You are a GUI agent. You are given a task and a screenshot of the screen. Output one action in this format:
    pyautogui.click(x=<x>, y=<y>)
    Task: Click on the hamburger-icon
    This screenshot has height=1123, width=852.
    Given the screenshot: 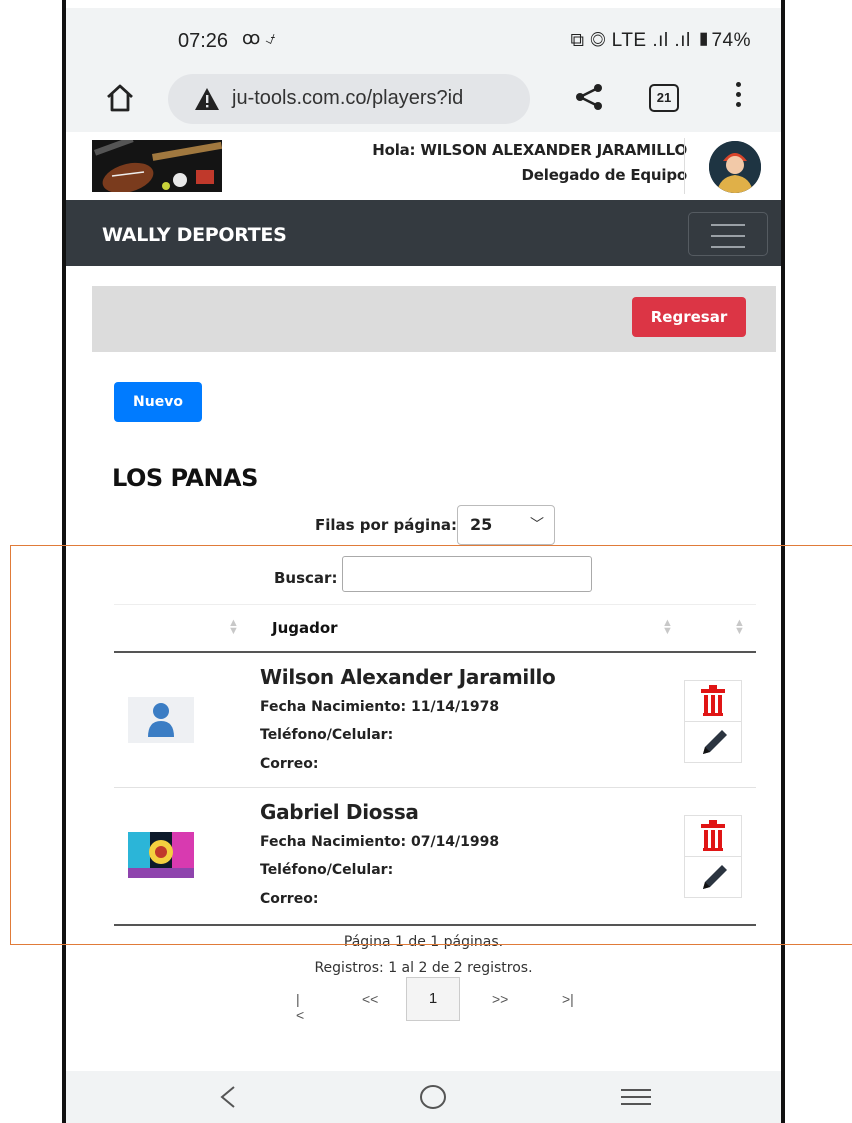 What is the action you would take?
    pyautogui.click(x=728, y=225)
    